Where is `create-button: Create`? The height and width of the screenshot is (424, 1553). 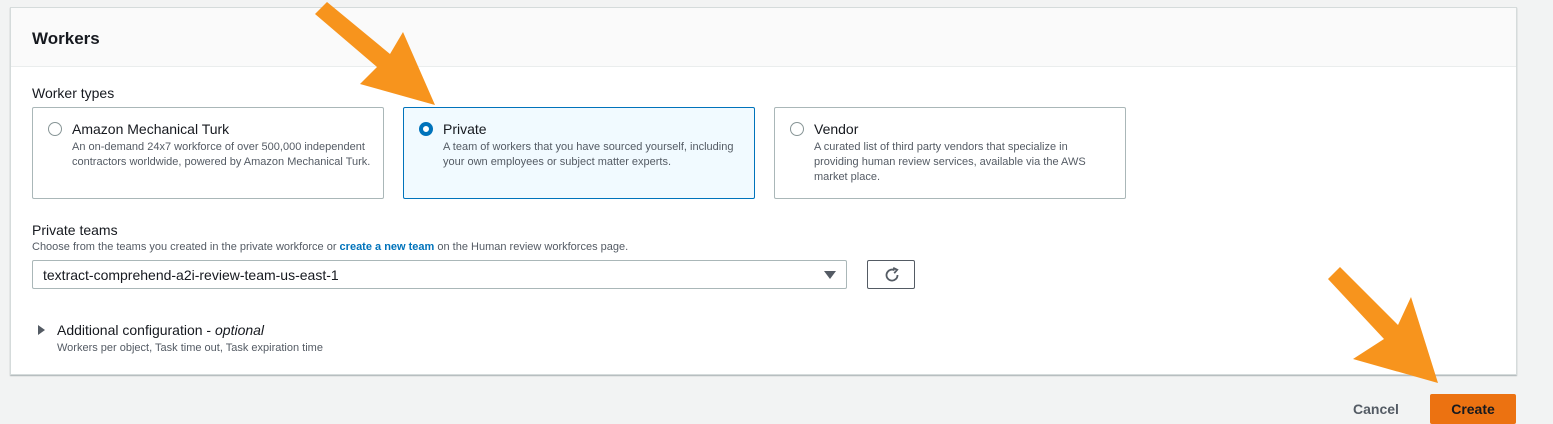
create-button: Create is located at coordinates (1473, 409).